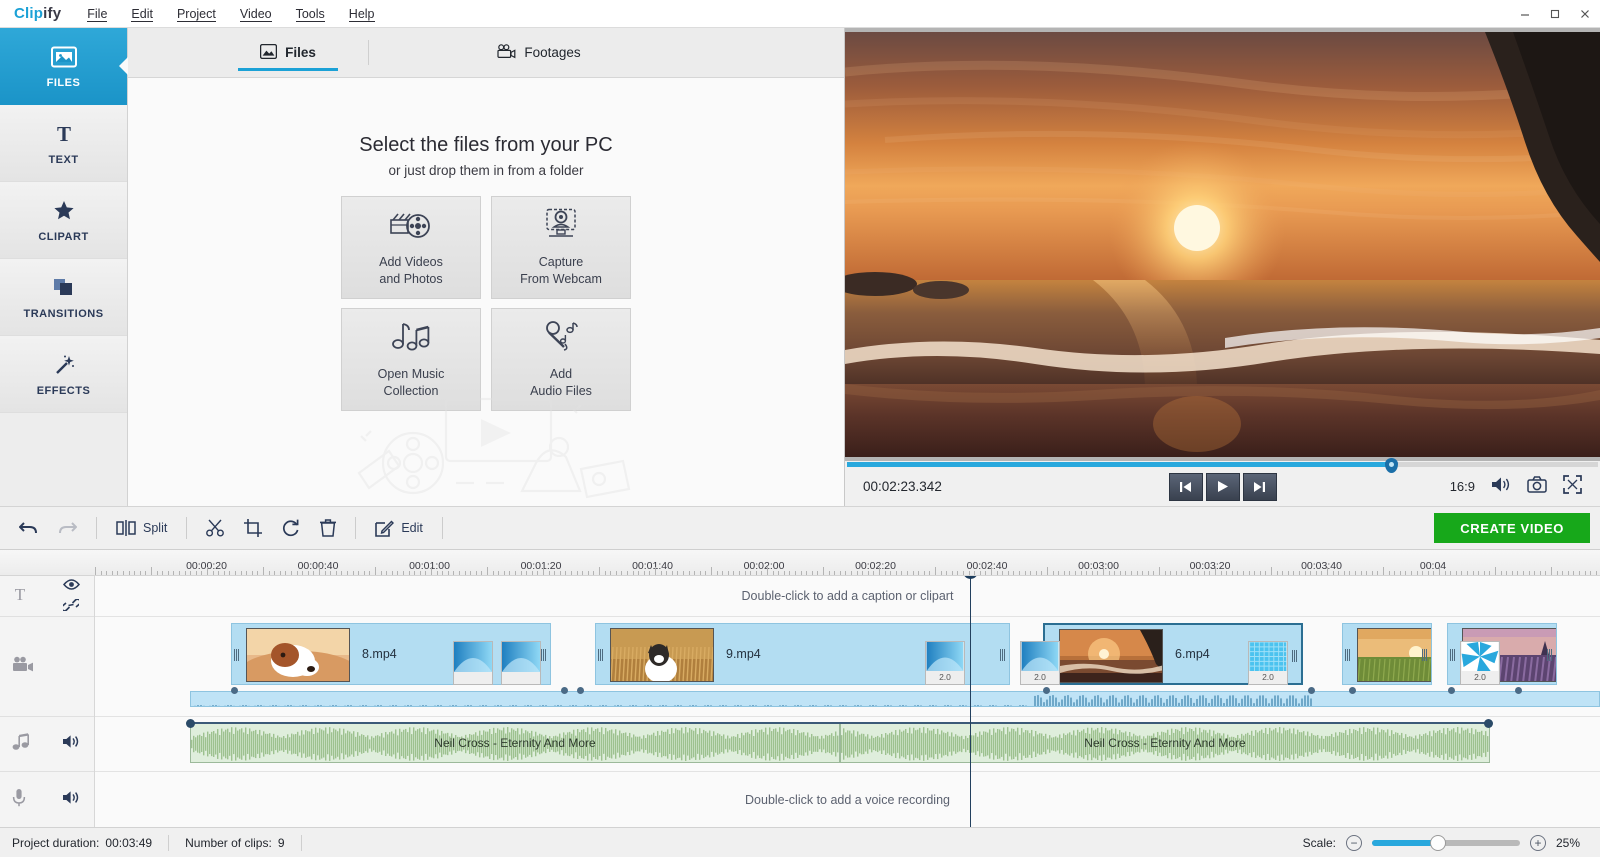  Describe the element at coordinates (412, 528) in the screenshot. I see `edit-label: Edit` at that location.